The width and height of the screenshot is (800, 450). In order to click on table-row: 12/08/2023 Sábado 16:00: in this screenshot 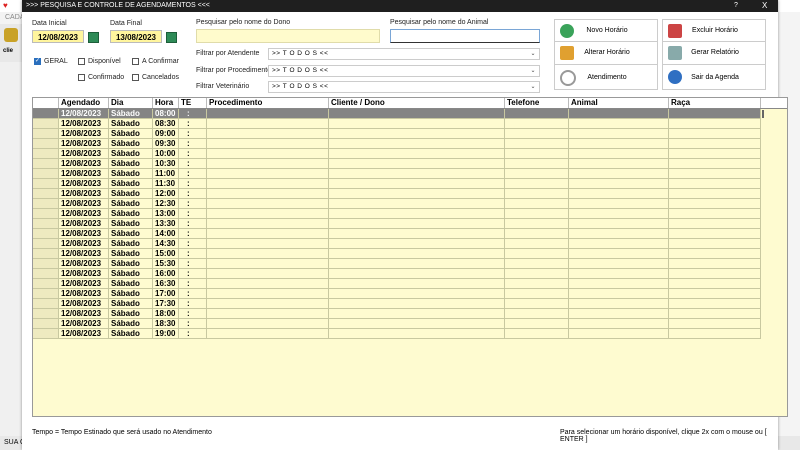, I will do `click(410, 274)`.